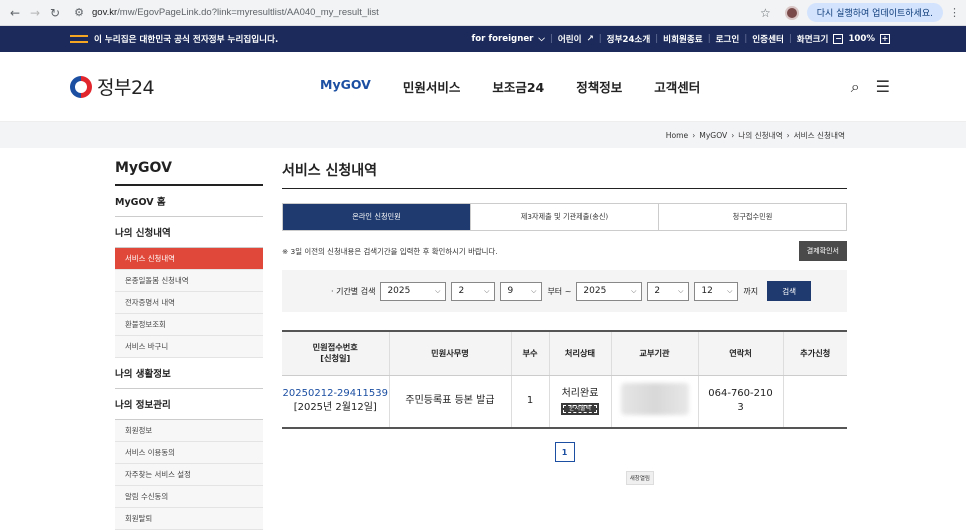  Describe the element at coordinates (677, 86) in the screenshot. I see `nav-customer-center: 고객센터` at that location.